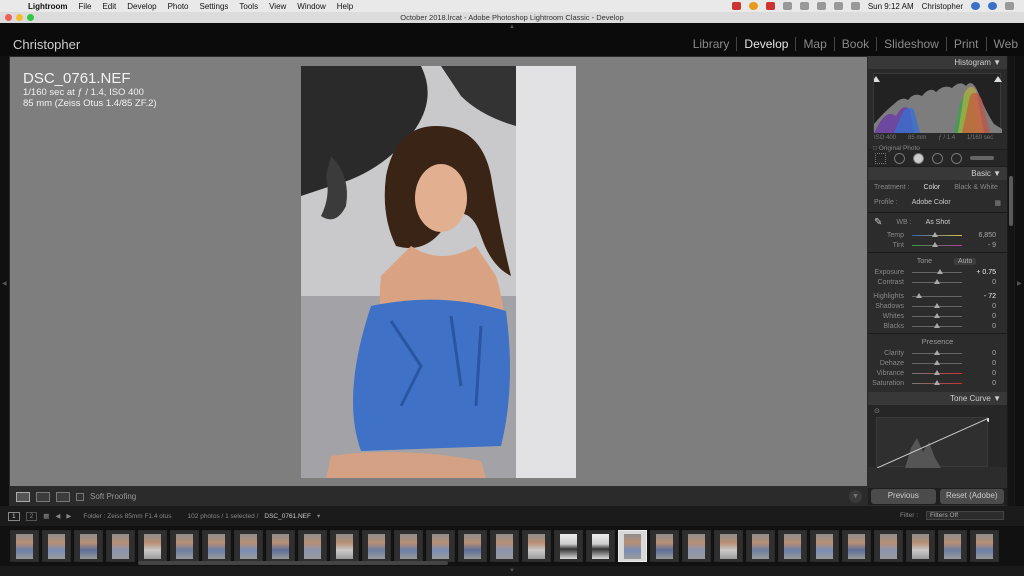 This screenshot has width=1024, height=576. Describe the element at coordinates (127, 516) in the screenshot. I see `folder-path: Folder : Zeiss 85mm F1.4 otus` at that location.